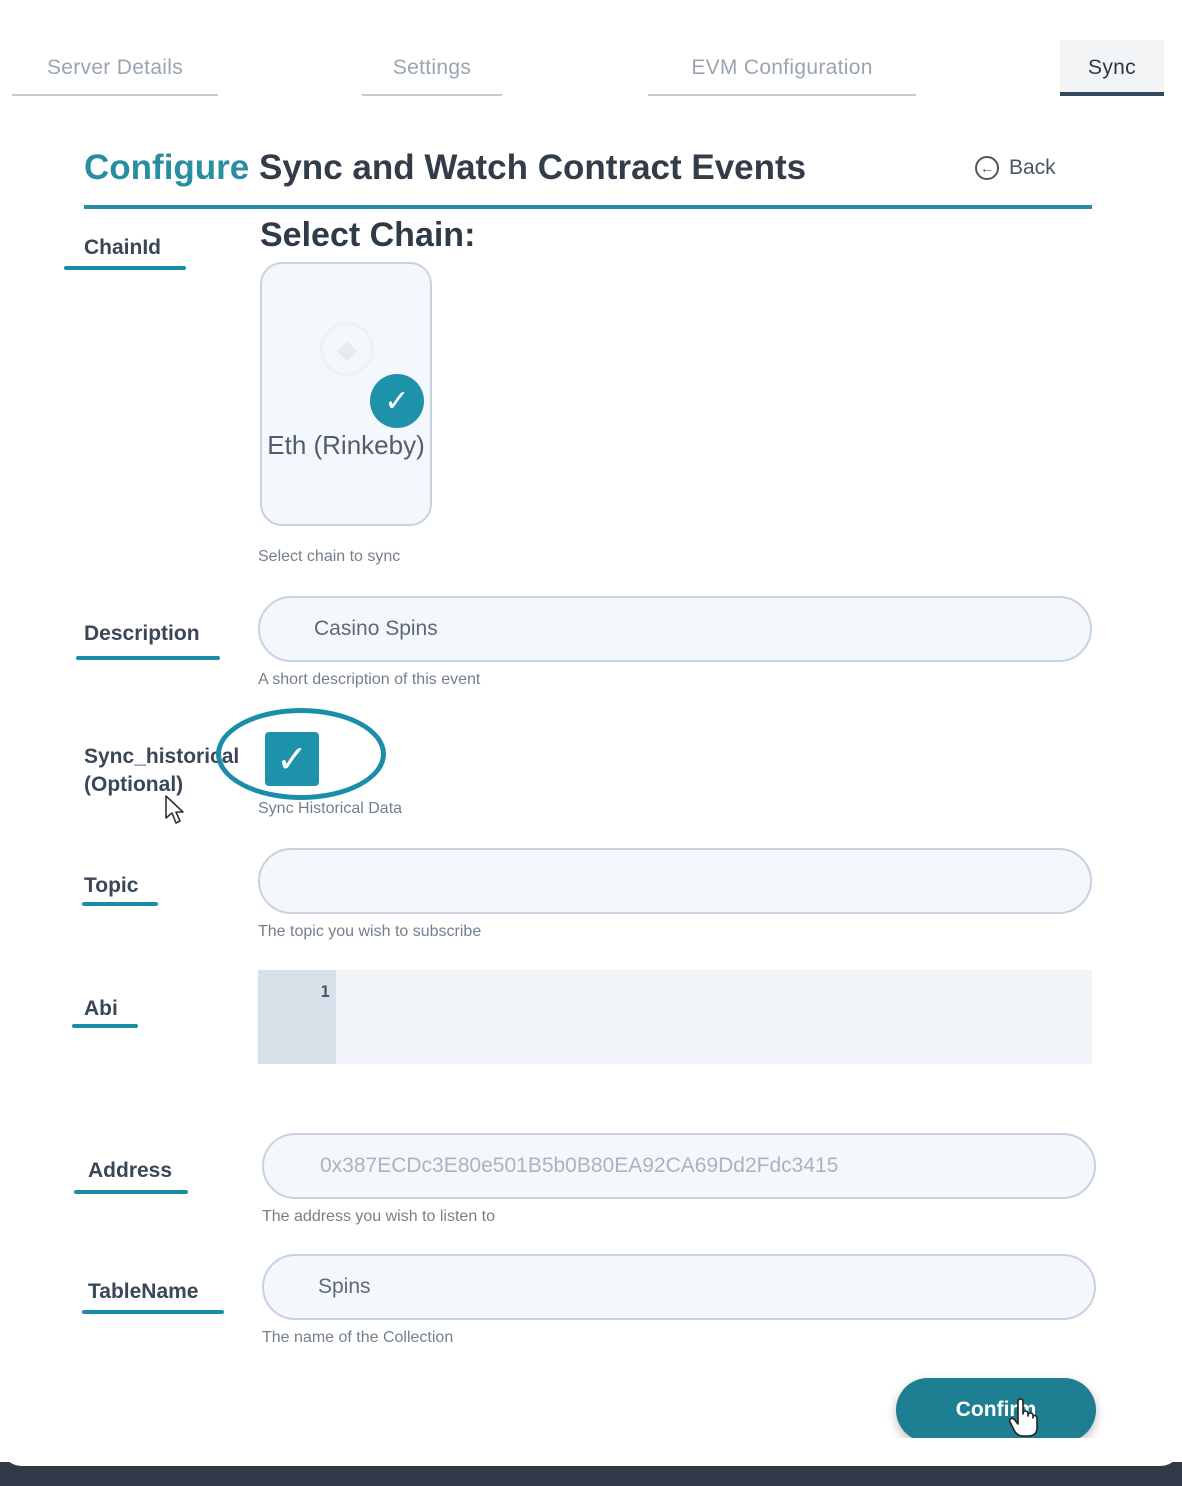  What do you see at coordinates (369, 679) in the screenshot?
I see `description-helper: A short description of this event` at bounding box center [369, 679].